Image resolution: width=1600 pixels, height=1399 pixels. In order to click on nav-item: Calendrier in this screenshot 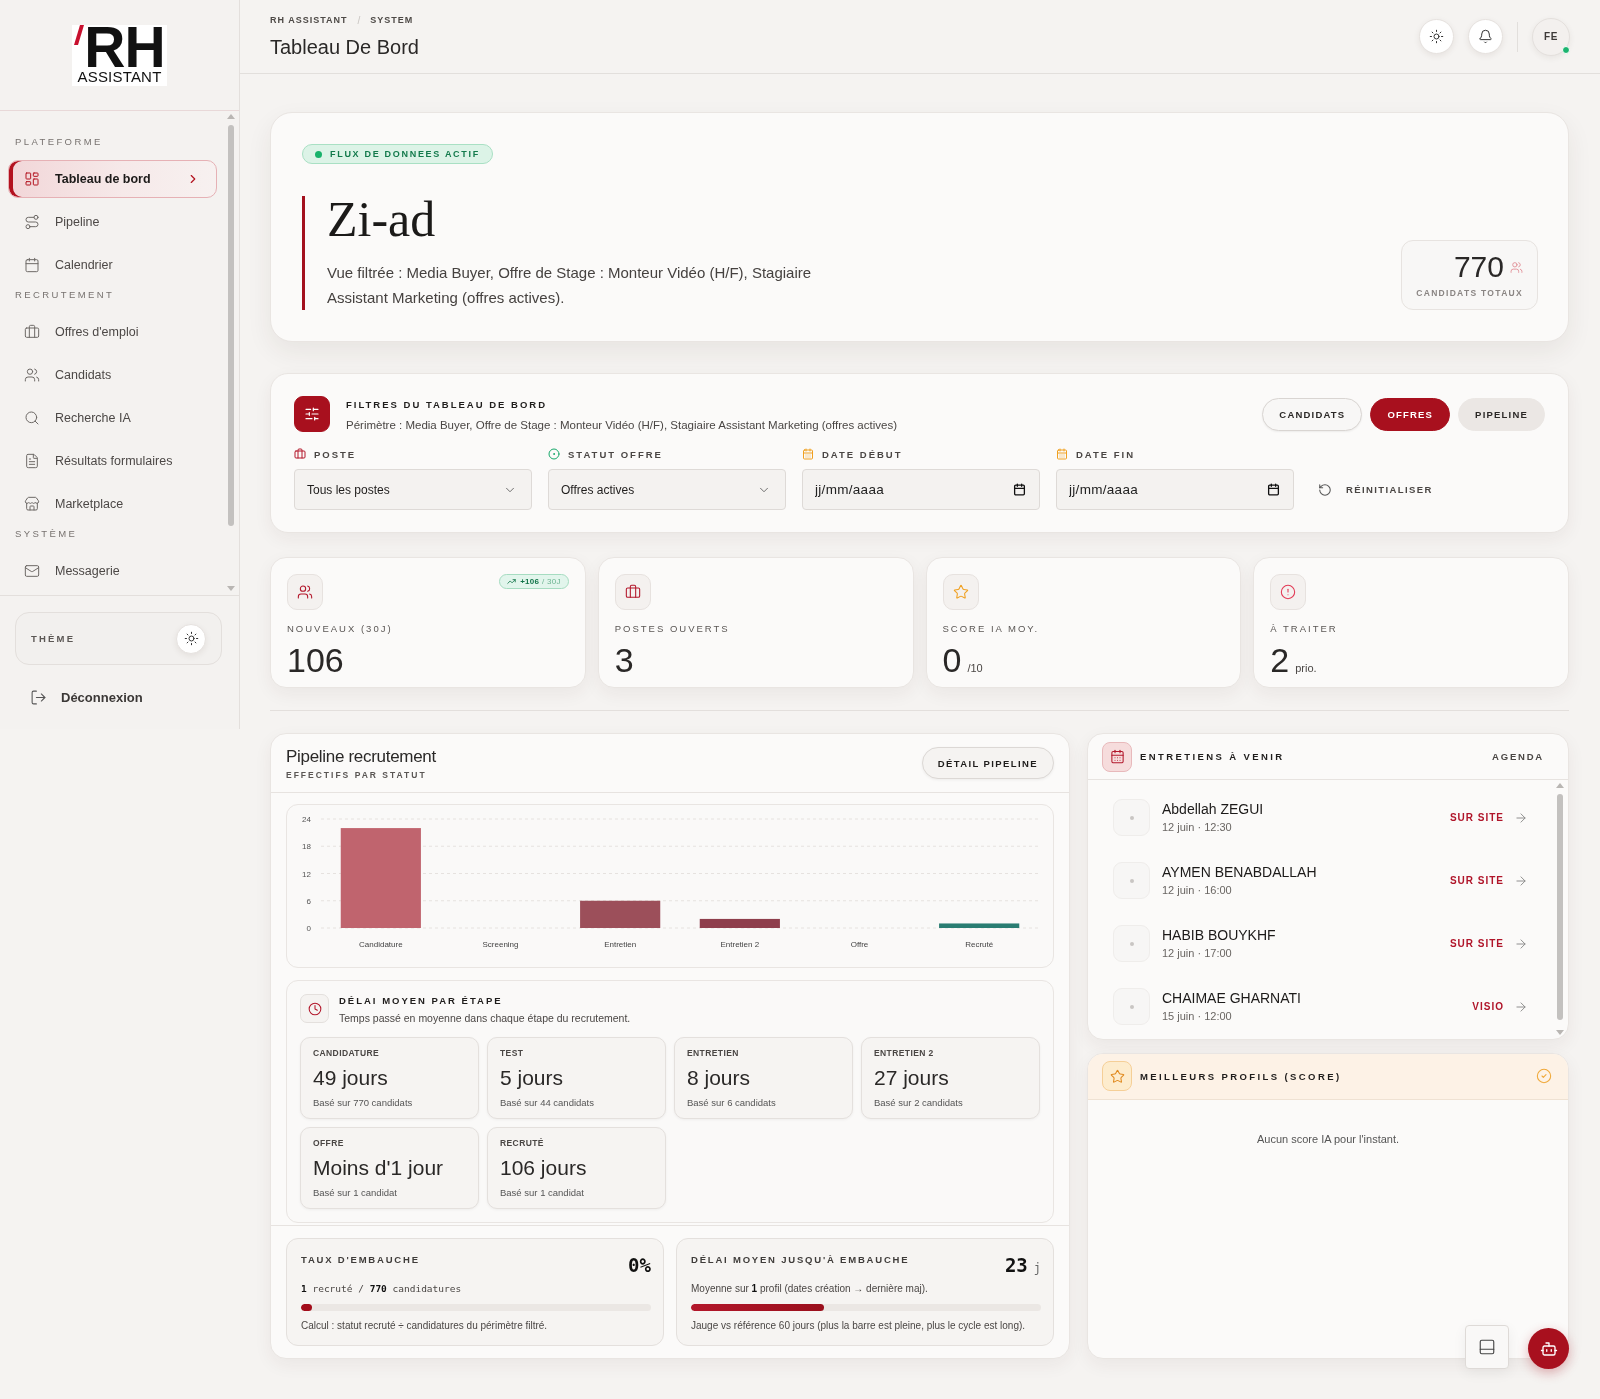, I will do `click(112, 265)`.